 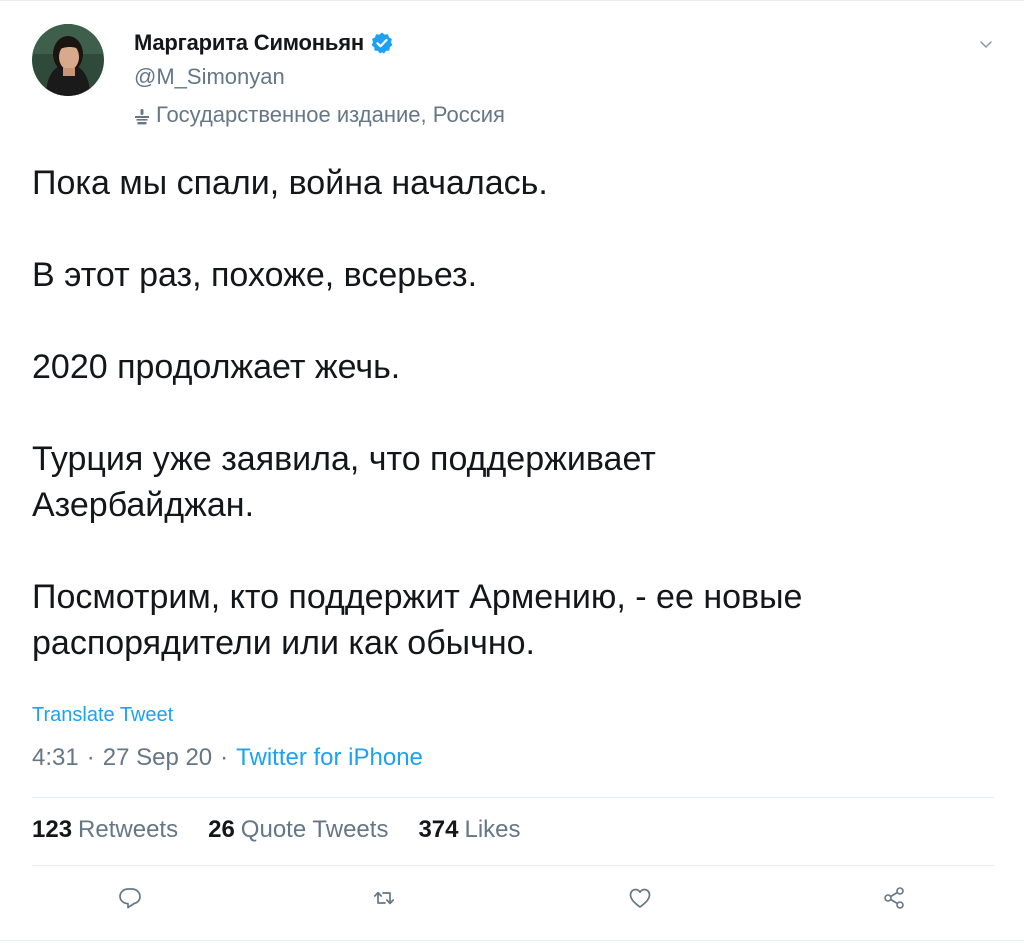 I want to click on top-border, so click(x=512, y=0).